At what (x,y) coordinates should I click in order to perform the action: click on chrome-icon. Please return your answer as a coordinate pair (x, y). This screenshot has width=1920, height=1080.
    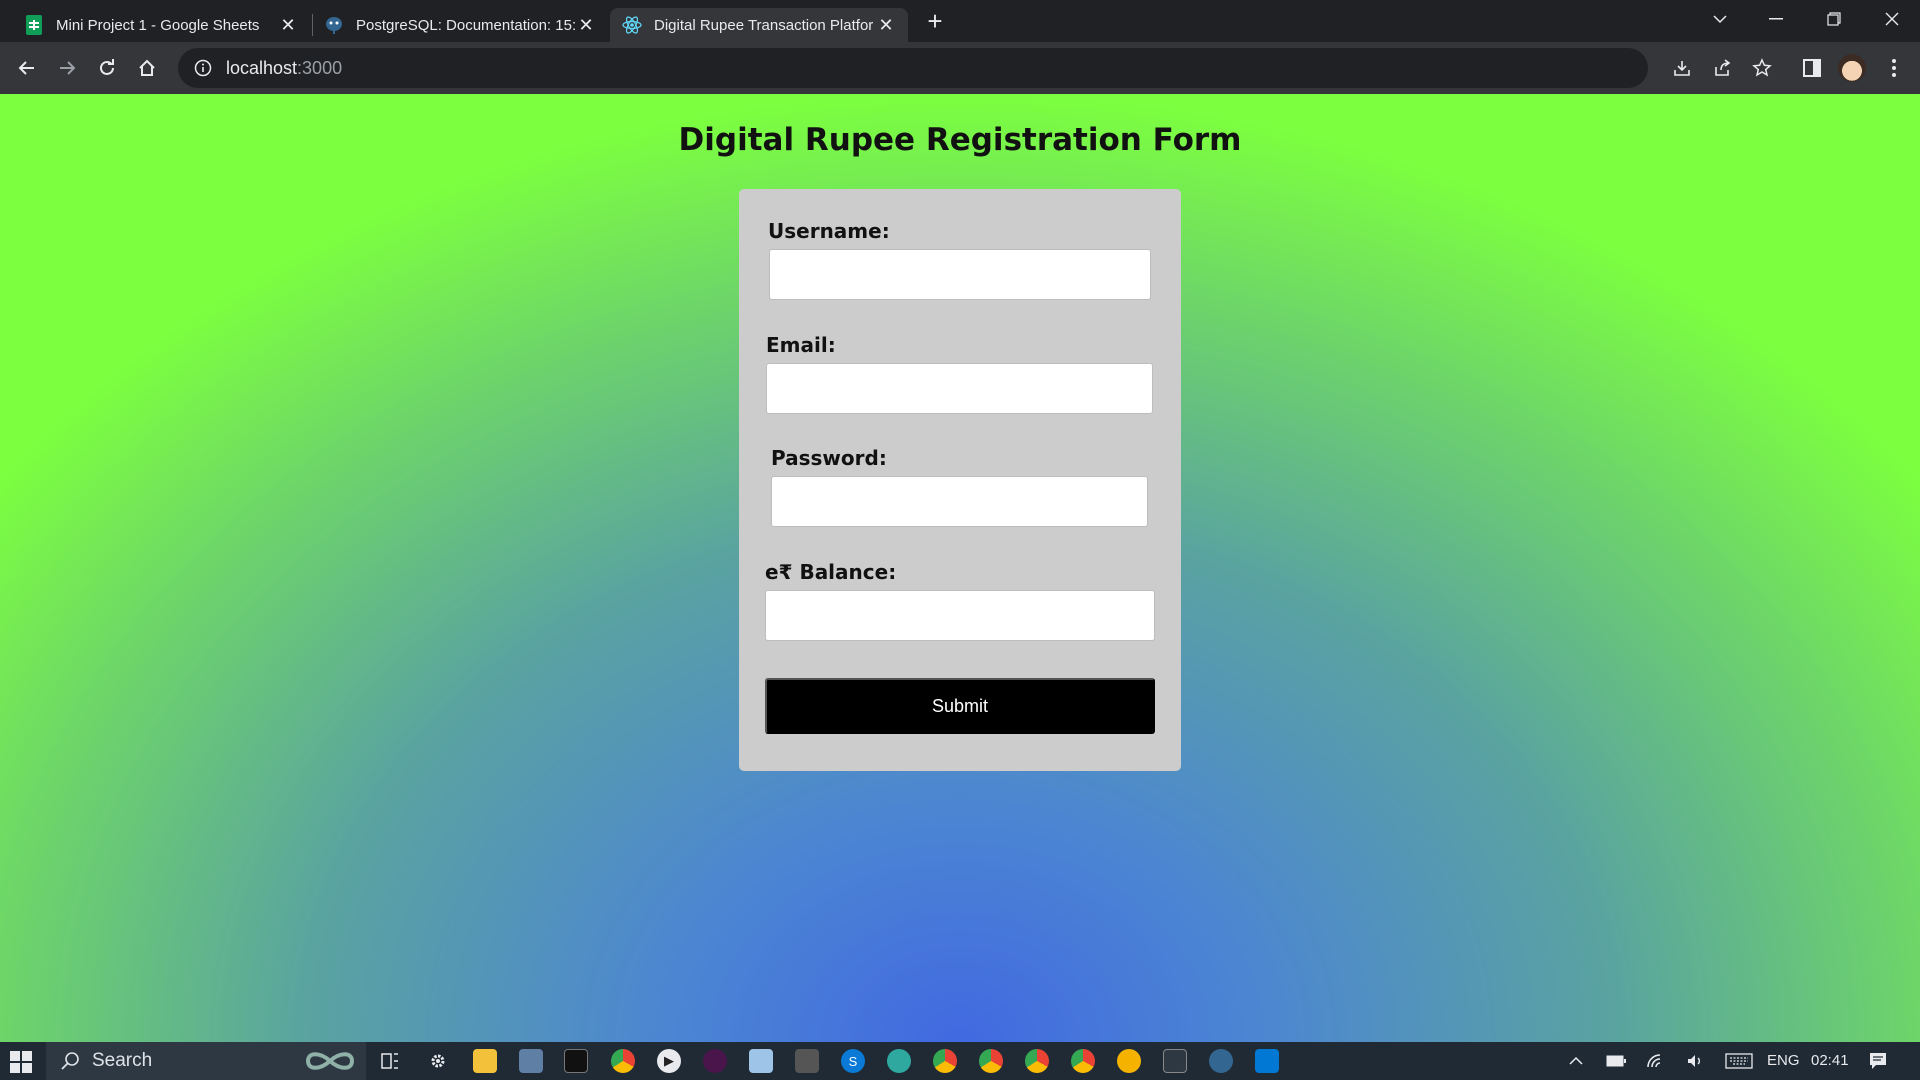
    Looking at the image, I should click on (623, 1061).